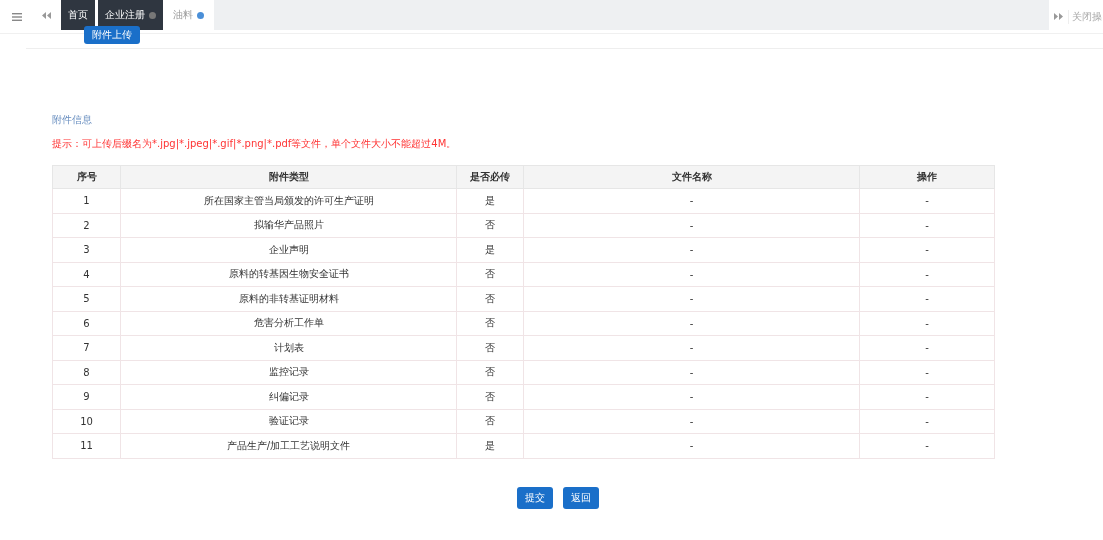 The width and height of the screenshot is (1103, 540). What do you see at coordinates (927, 177) in the screenshot?
I see `column-header: 操作` at bounding box center [927, 177].